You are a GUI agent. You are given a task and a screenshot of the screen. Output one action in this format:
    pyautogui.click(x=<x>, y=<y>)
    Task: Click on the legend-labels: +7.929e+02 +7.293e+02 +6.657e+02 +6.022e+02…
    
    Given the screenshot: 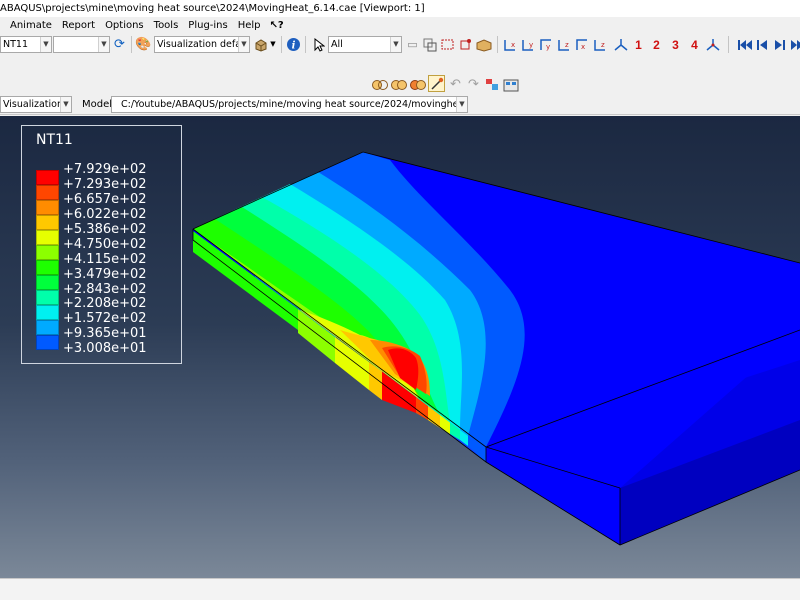 What is the action you would take?
    pyautogui.click(x=105, y=259)
    